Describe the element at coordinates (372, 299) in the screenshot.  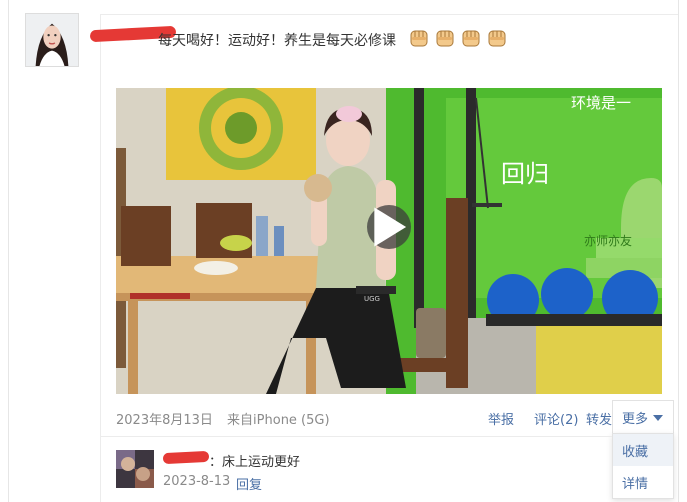
I see `svg-text: UGG` at that location.